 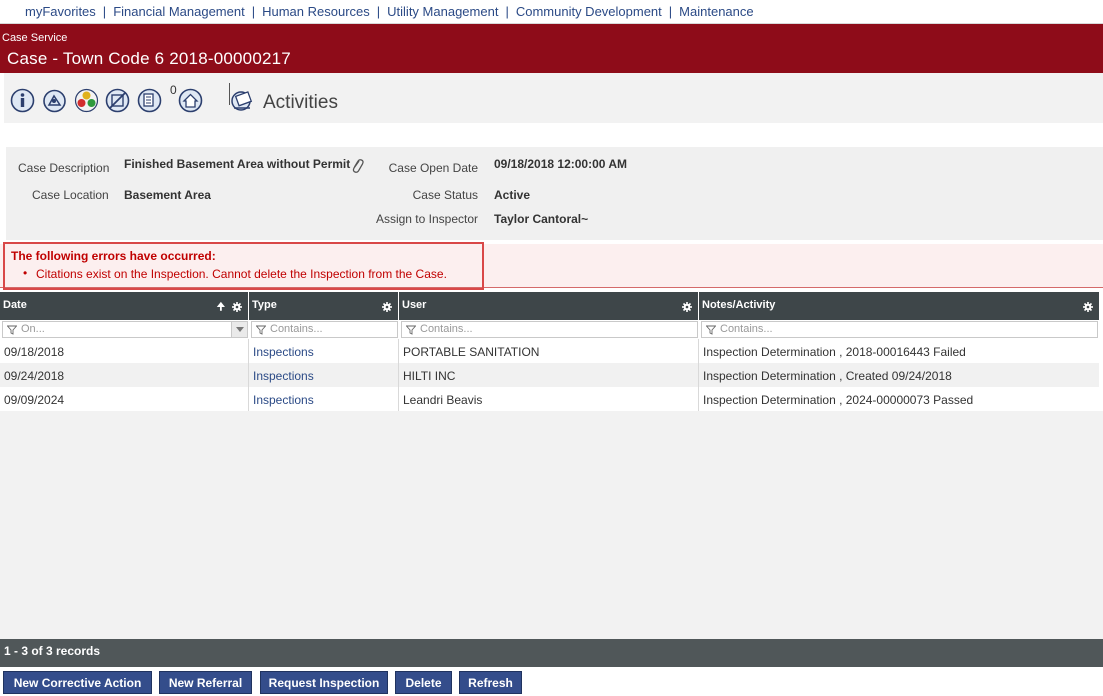 I want to click on no-entry-icon, so click(x=117, y=100).